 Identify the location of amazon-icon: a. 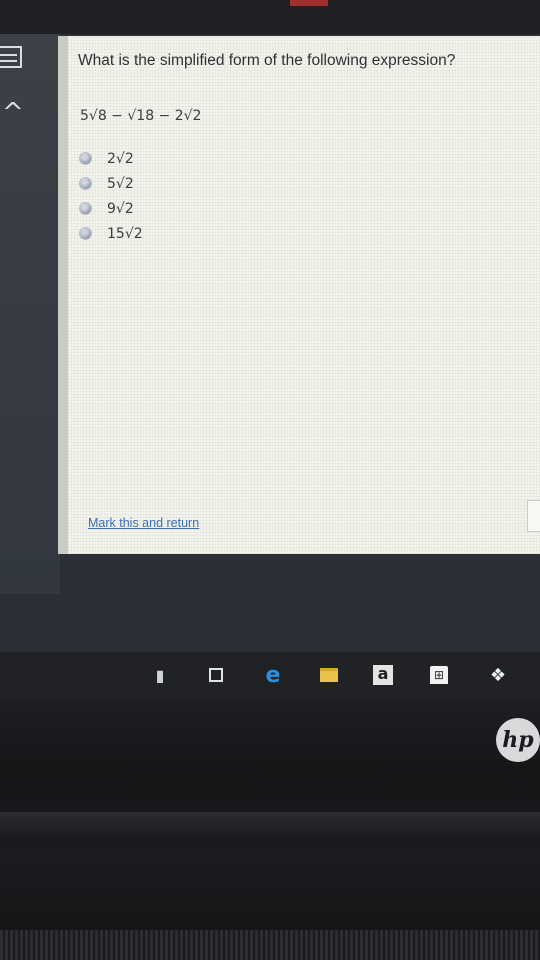
(383, 675).